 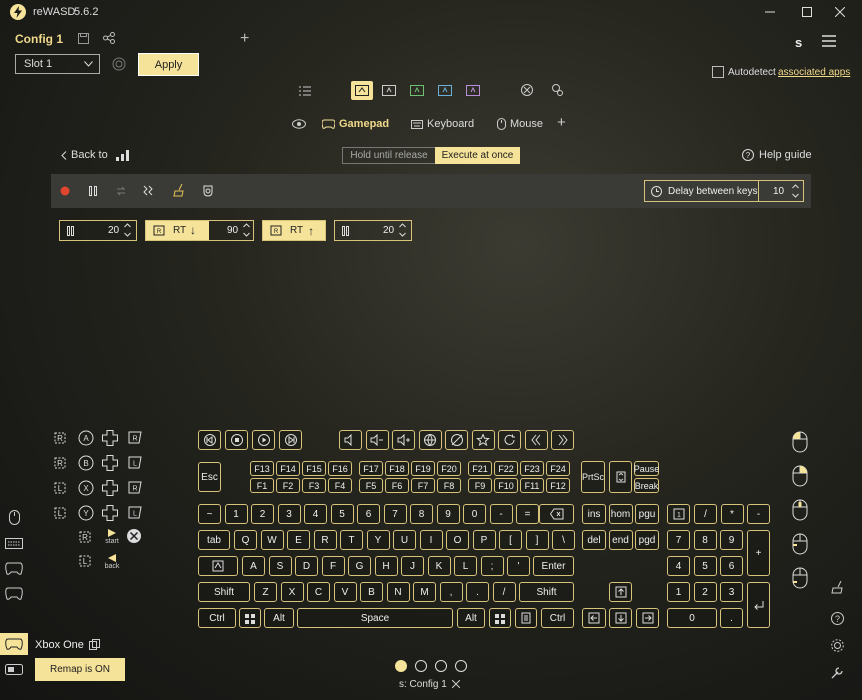 I want to click on arrow-right-key, so click(x=647, y=618).